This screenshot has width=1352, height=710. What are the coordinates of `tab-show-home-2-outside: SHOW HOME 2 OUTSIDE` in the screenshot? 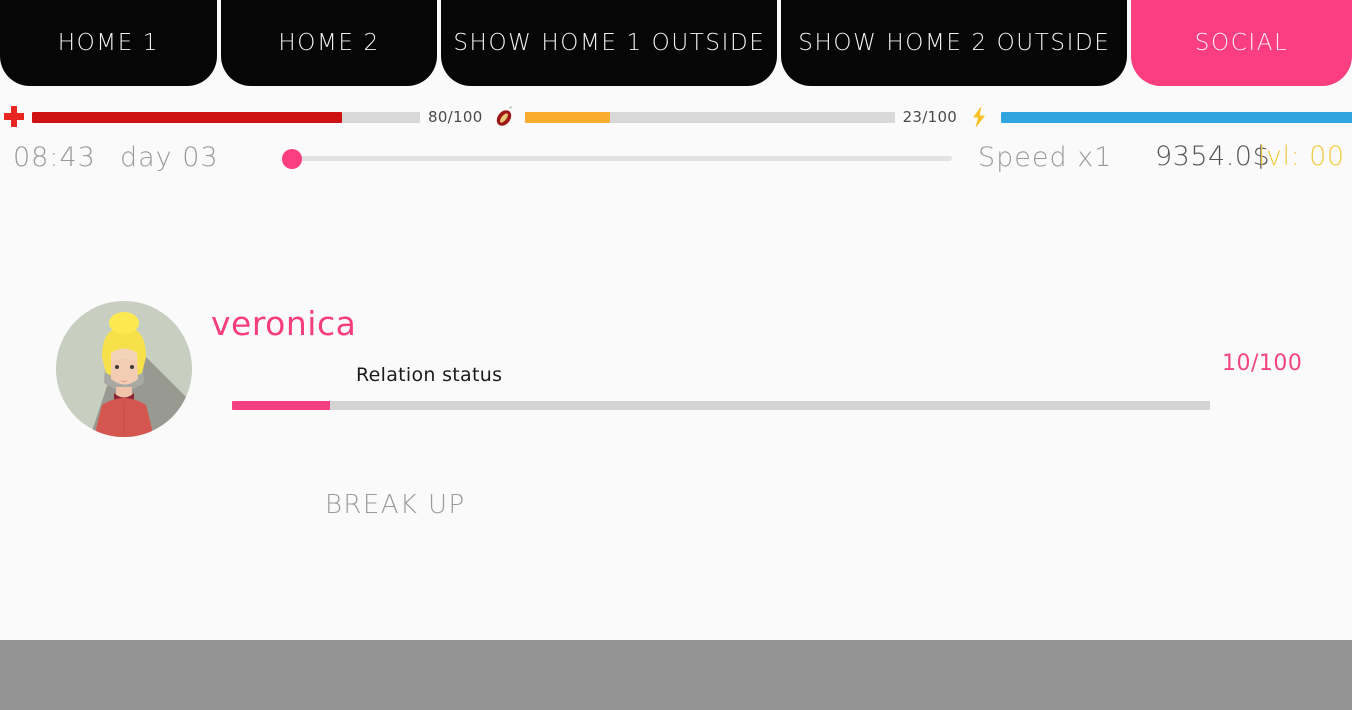 It's located at (954, 43).